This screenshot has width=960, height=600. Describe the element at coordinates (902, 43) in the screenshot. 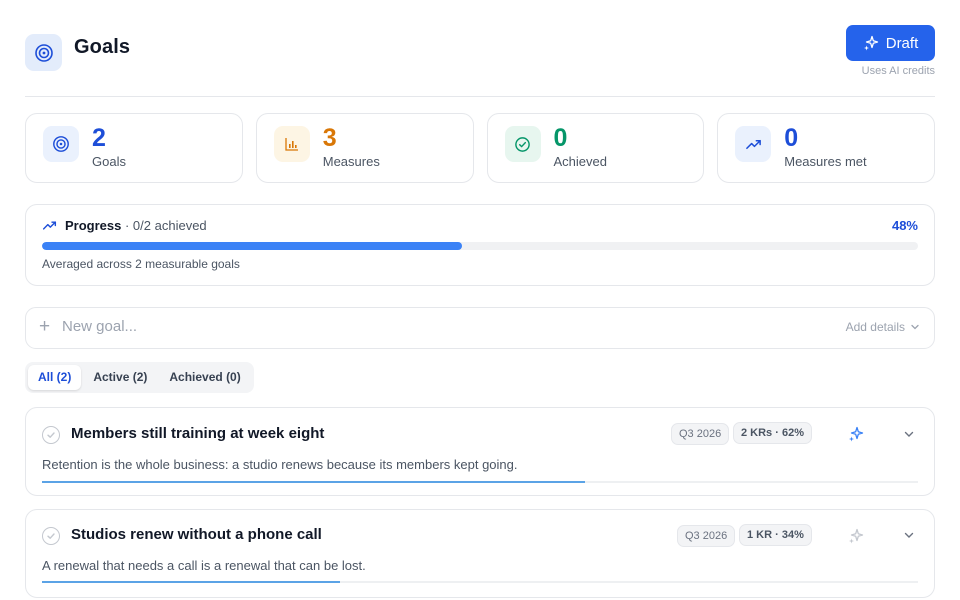

I see `draft-button-label: Draft` at that location.